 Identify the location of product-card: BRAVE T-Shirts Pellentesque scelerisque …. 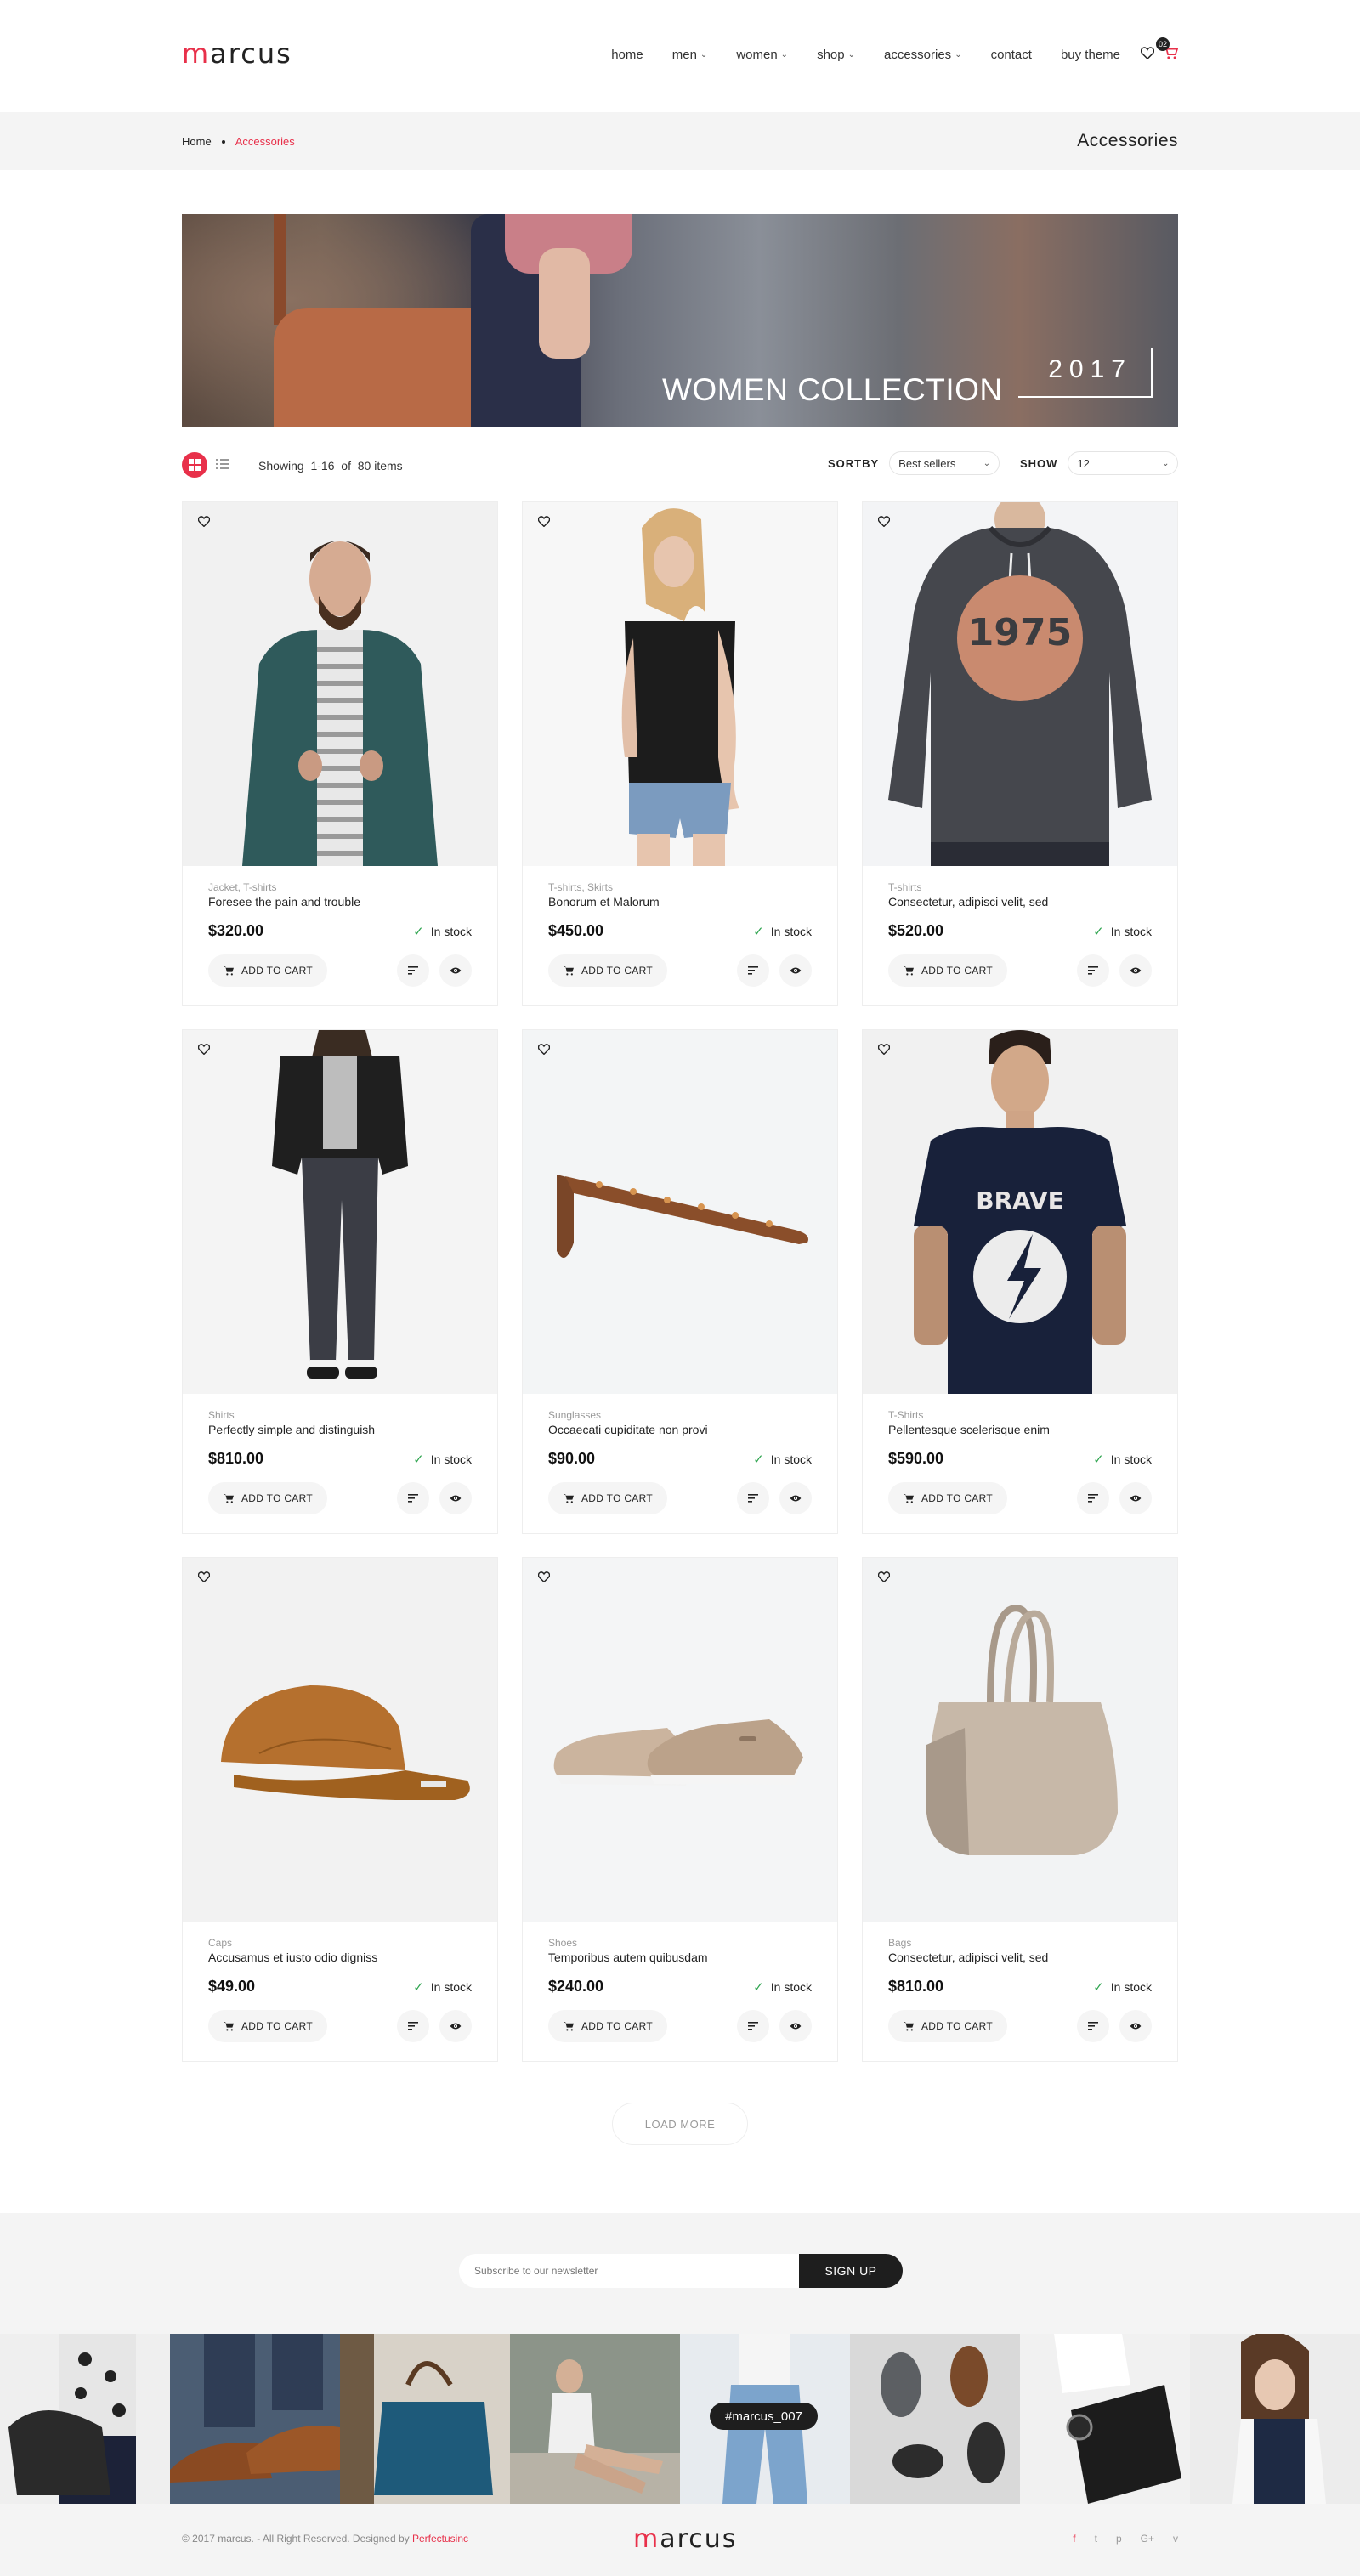
(1020, 1281).